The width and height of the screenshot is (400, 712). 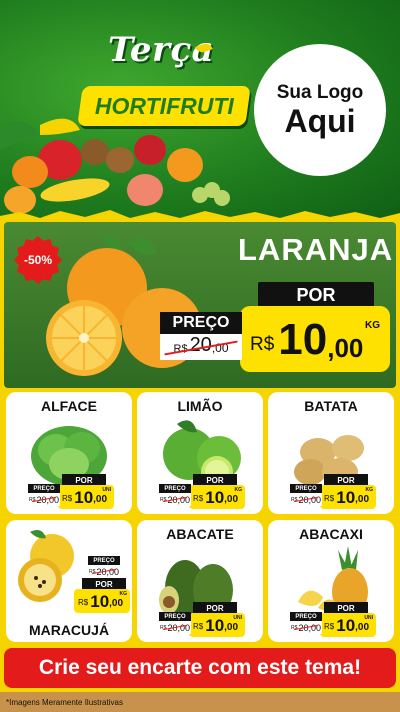 I want to click on product-name: LIMÃO, so click(x=200, y=406).